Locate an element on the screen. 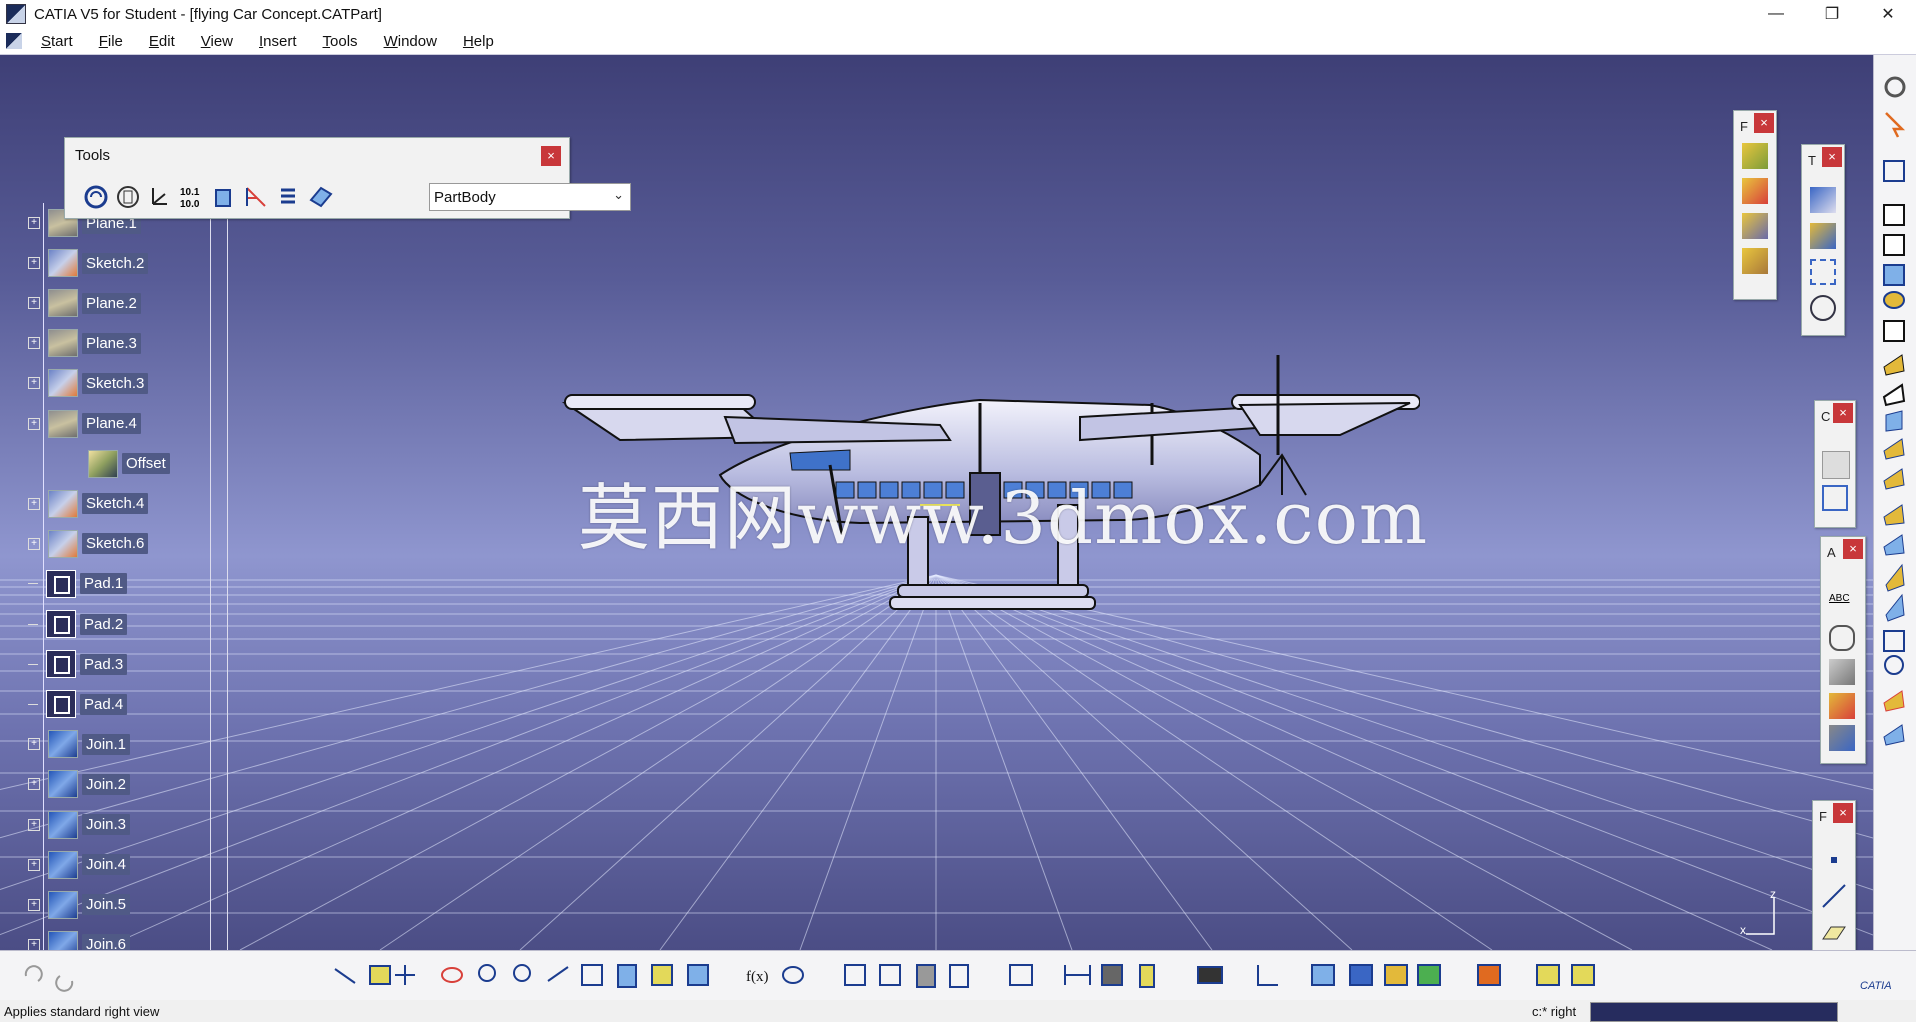  tree-node: + Join.4 is located at coordinates (79, 865).